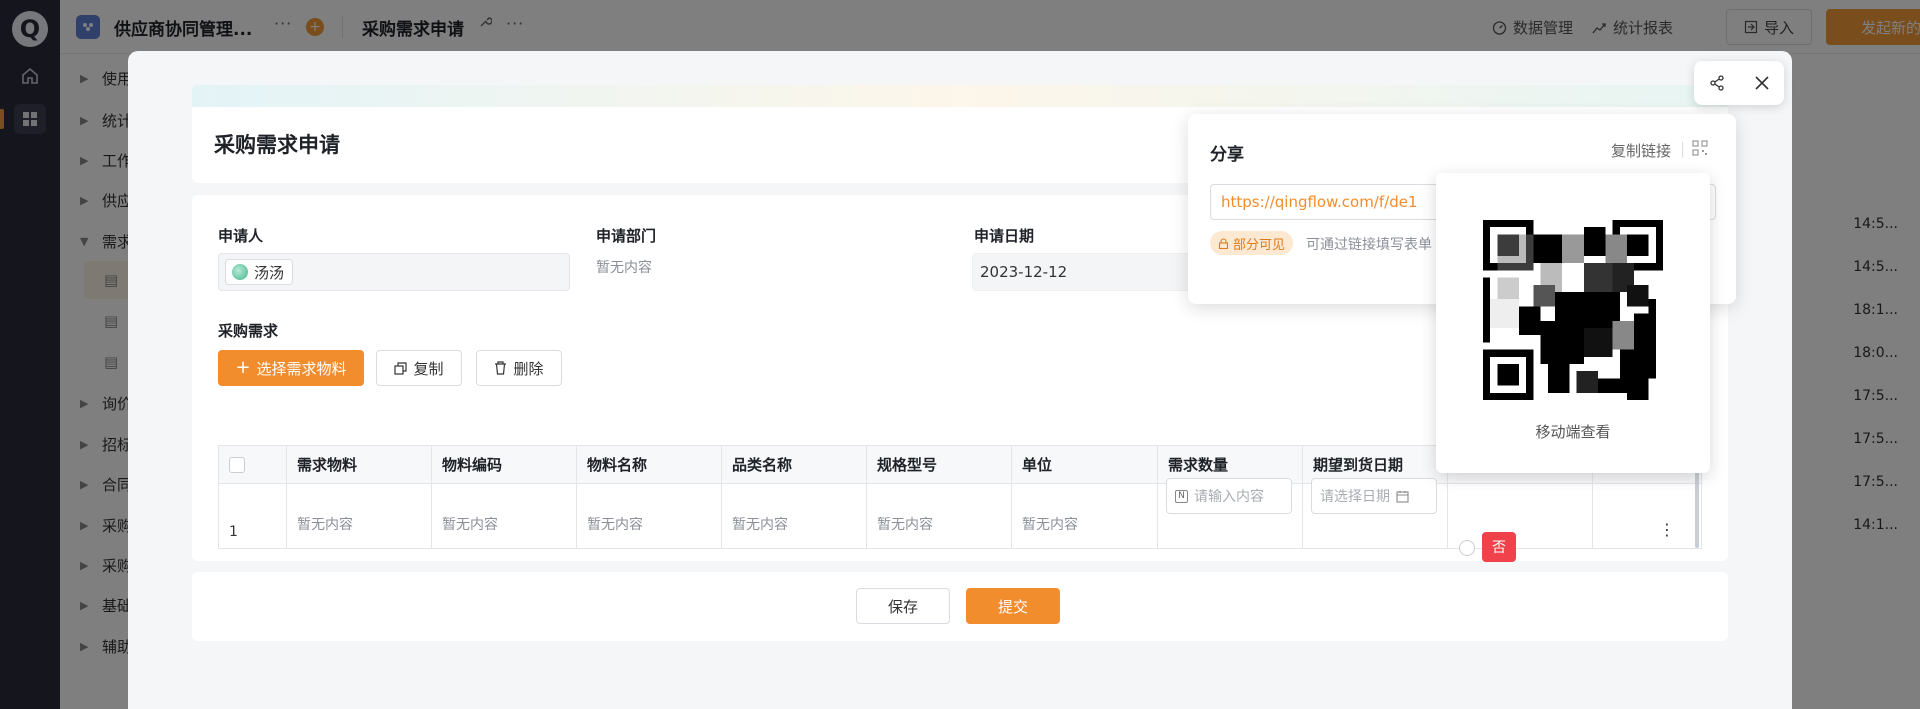 Image resolution: width=1920 pixels, height=709 pixels. Describe the element at coordinates (960, 96) in the screenshot. I see `header-gradient-band` at that location.